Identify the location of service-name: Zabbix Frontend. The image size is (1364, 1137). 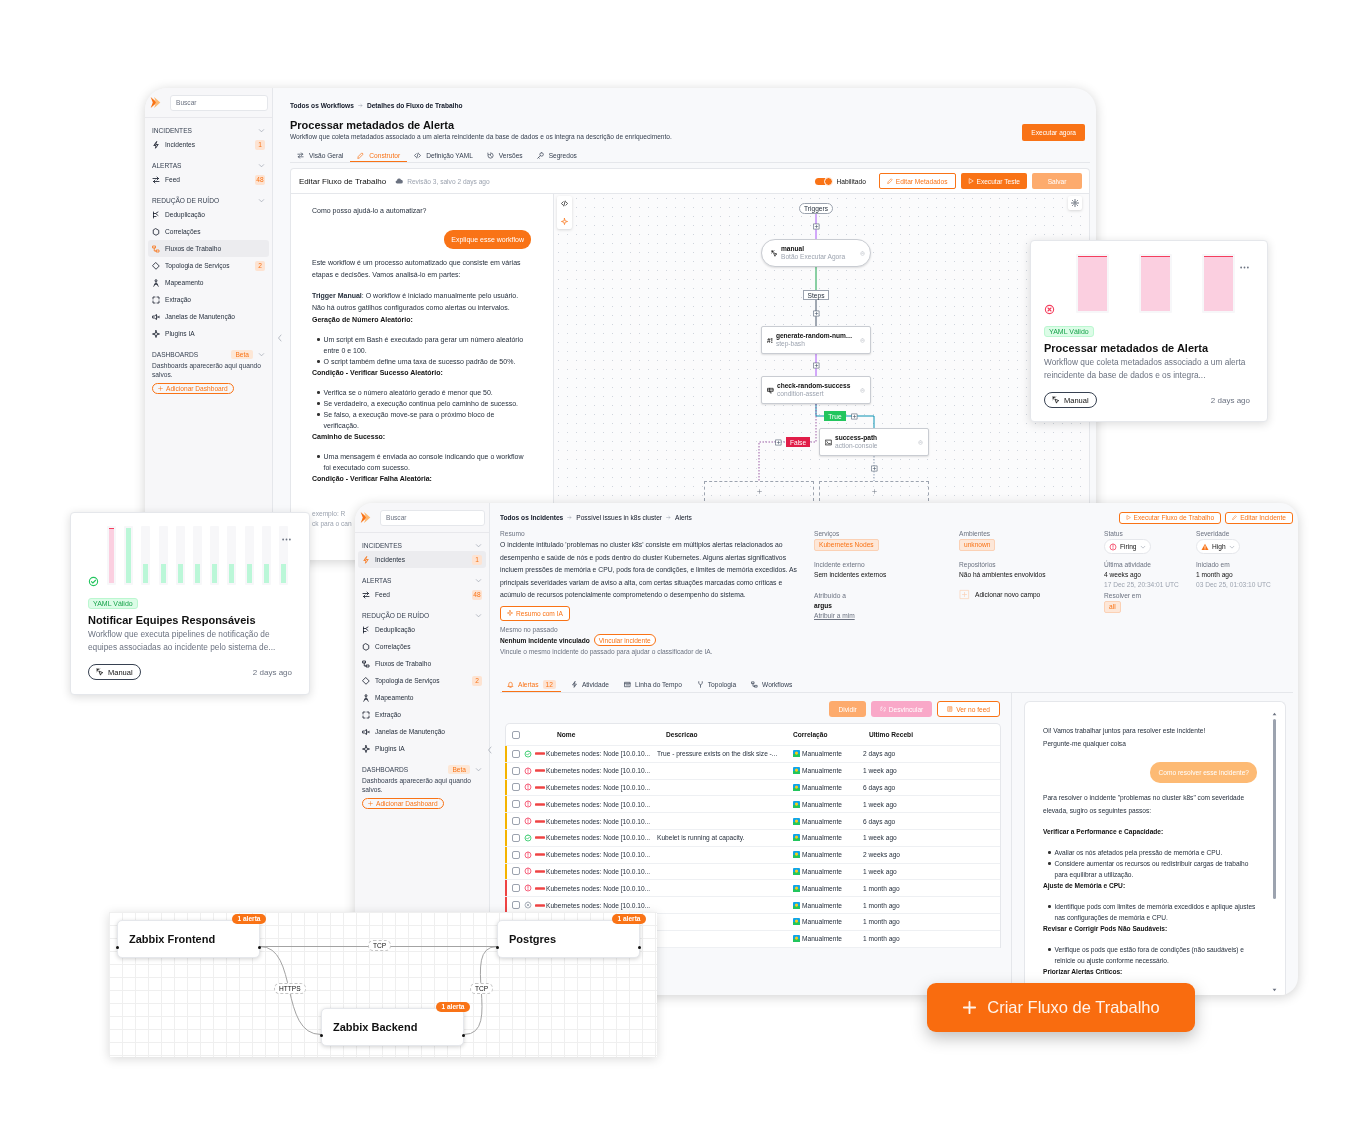
(172, 939).